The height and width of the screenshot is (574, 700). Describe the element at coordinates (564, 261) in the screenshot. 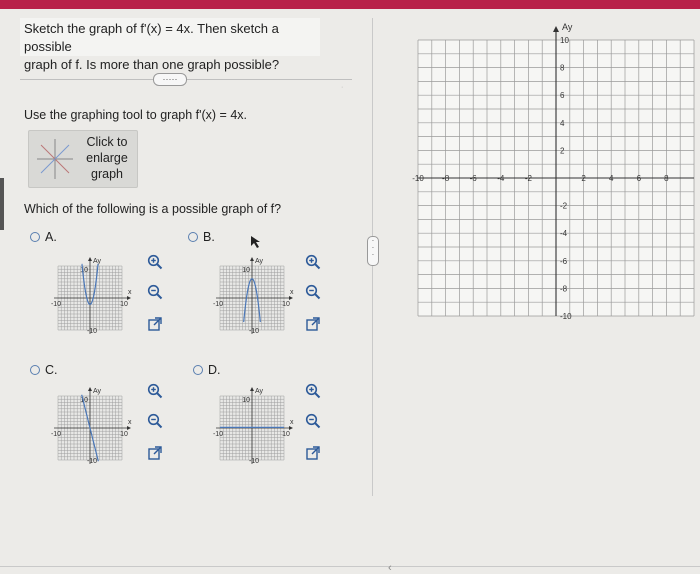

I see `y-tick-label: -6` at that location.